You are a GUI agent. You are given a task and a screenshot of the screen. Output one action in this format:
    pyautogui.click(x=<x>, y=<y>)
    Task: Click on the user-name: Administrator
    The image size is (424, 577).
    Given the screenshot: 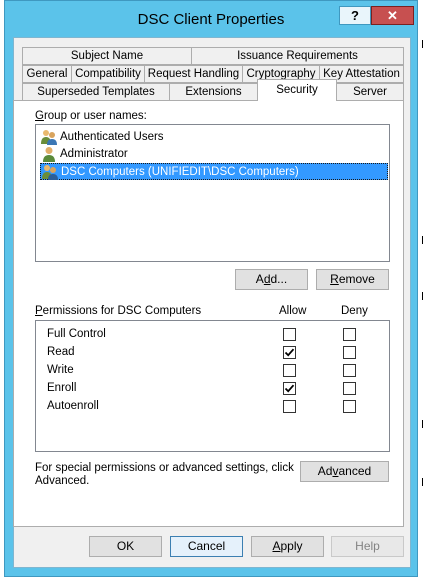 What is the action you would take?
    pyautogui.click(x=94, y=154)
    